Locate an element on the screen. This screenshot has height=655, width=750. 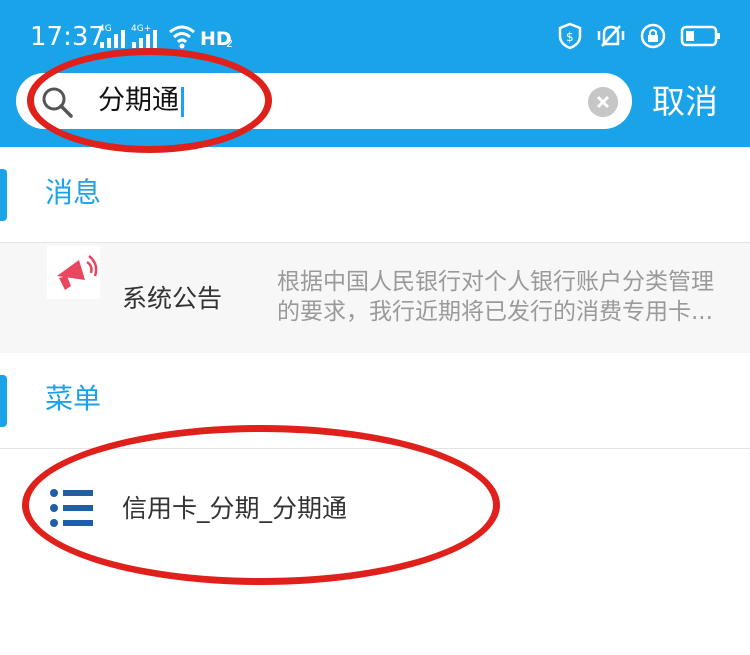
signal-icon: 4G is located at coordinates (112, 36).